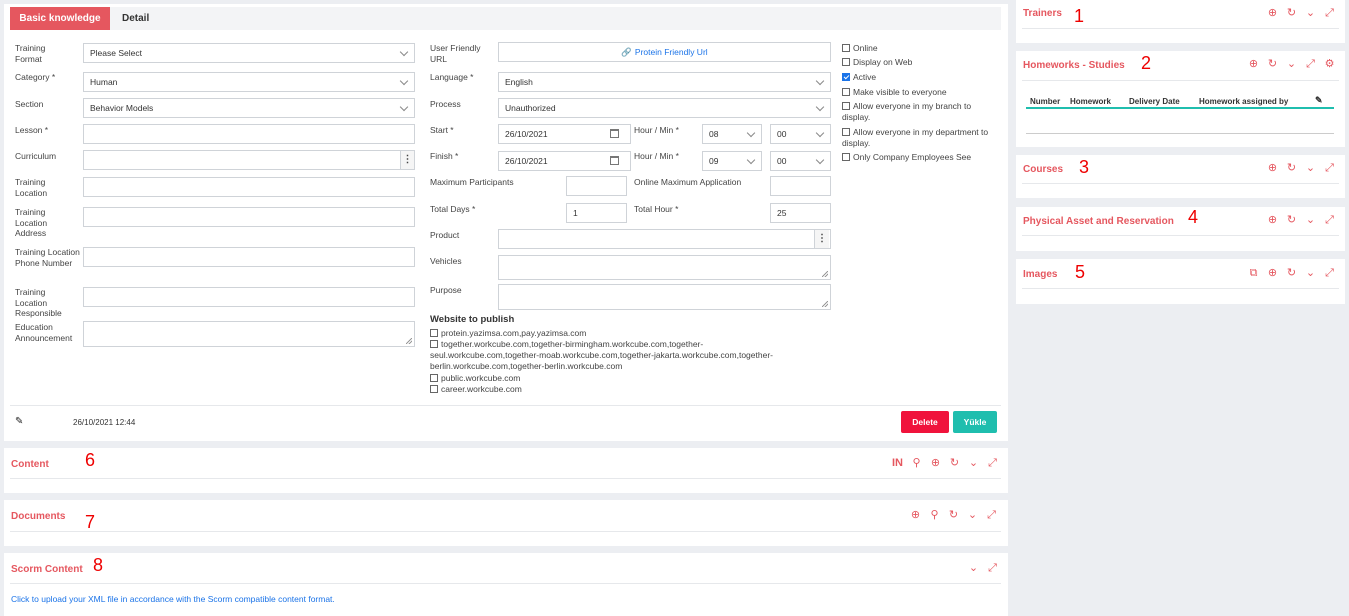 The height and width of the screenshot is (616, 1349). What do you see at coordinates (877, 62) in the screenshot?
I see `display-on-web-checkbox: Display on Web` at bounding box center [877, 62].